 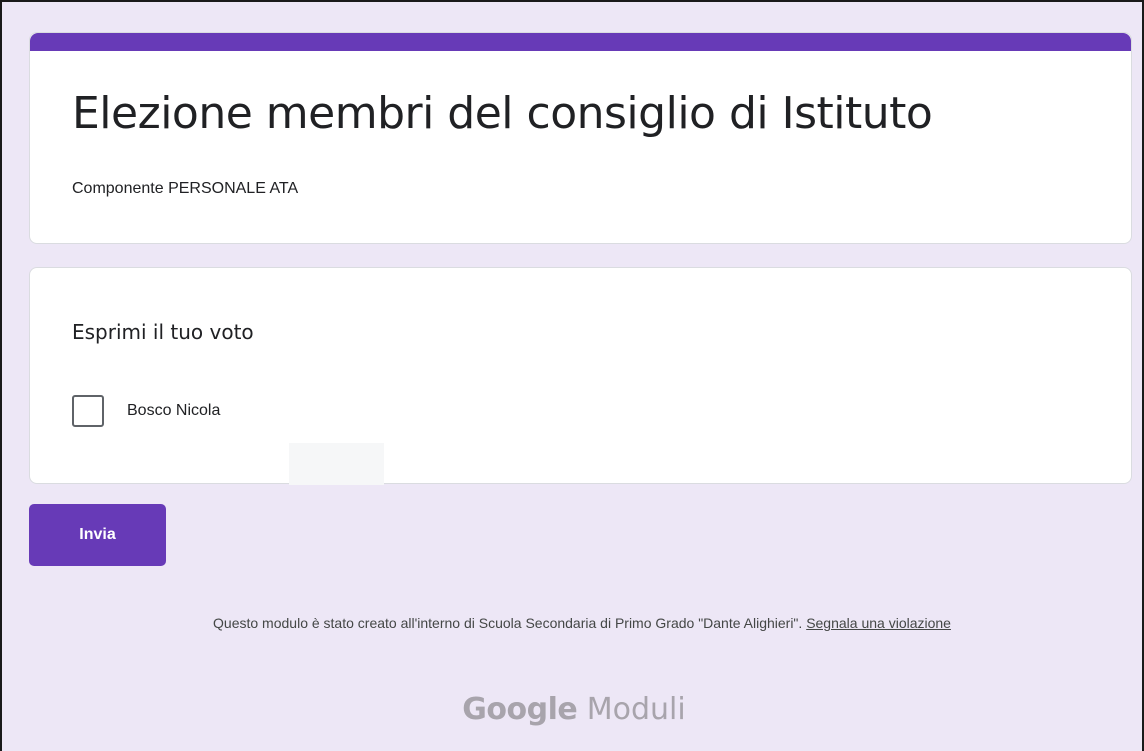 What do you see at coordinates (520, 709) in the screenshot?
I see `brand-google: Google` at bounding box center [520, 709].